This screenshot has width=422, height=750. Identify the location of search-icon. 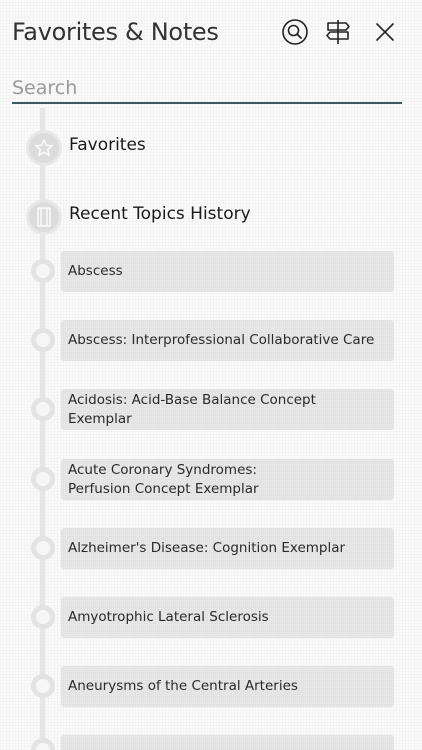
(295, 32).